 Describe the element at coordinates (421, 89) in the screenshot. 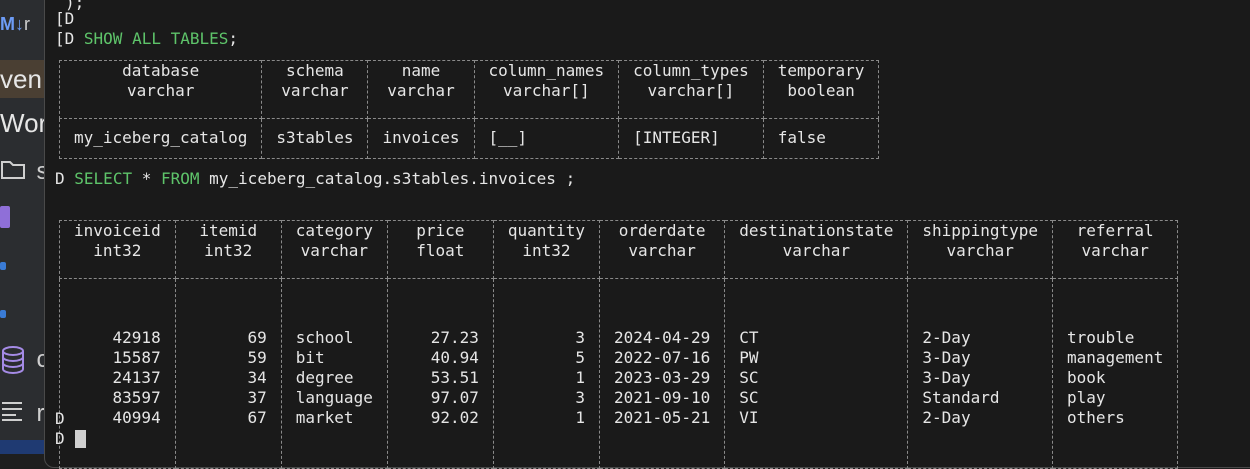

I see `column-header: name varchar` at that location.